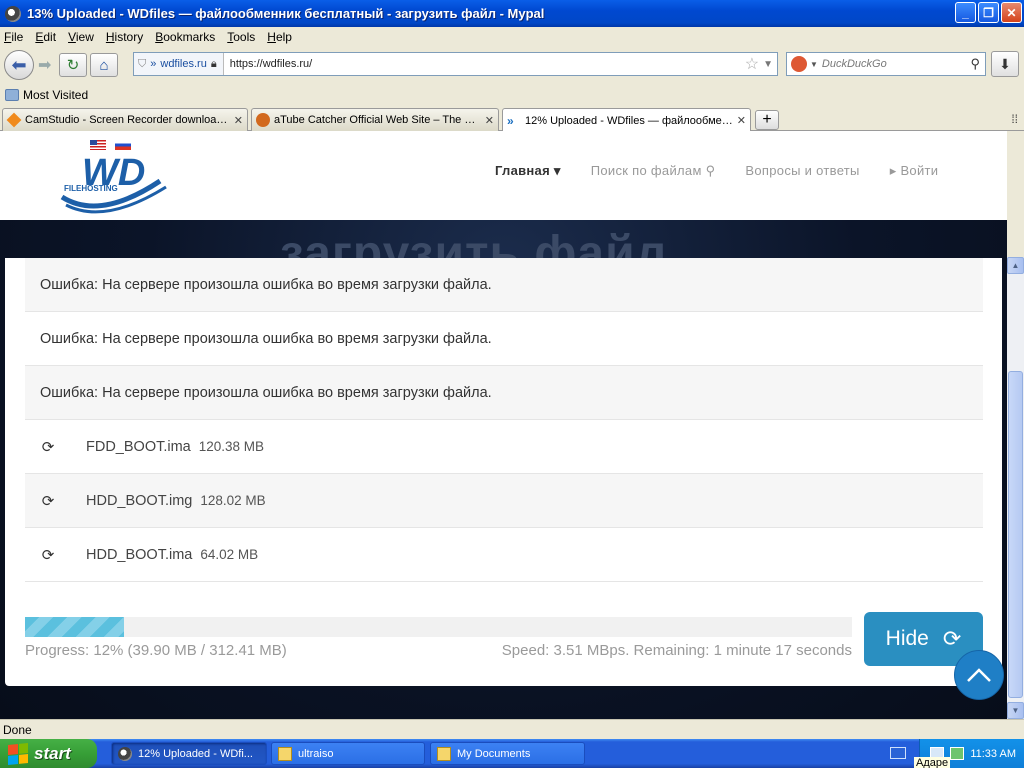 The width and height of the screenshot is (1024, 768). Describe the element at coordinates (55, 95) in the screenshot. I see `bookmark-most-visited: Most Visited` at that location.